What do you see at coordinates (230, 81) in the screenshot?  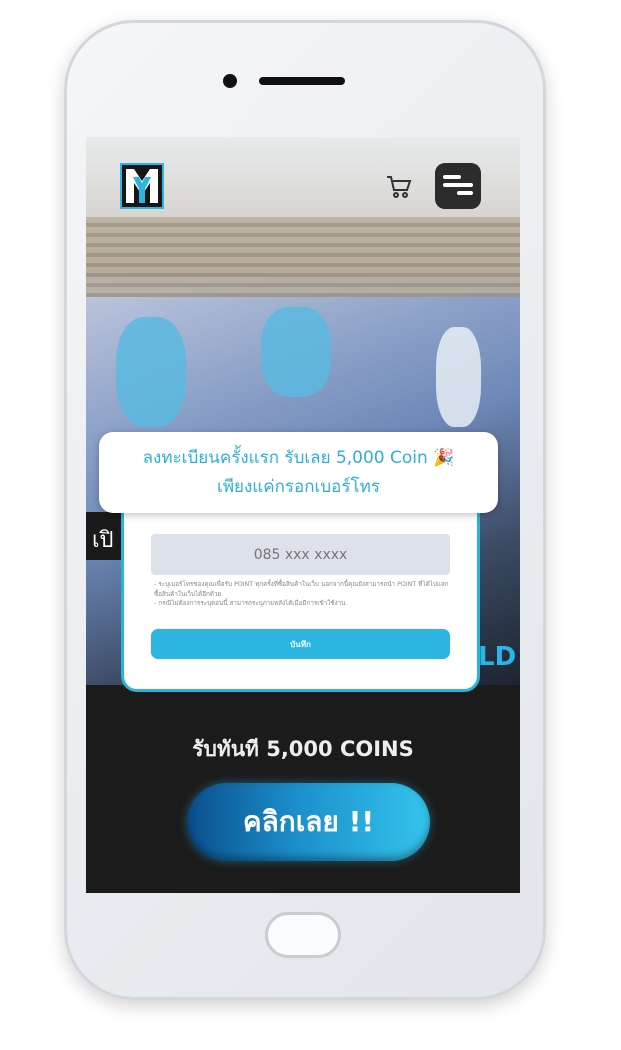 I see `front-camera` at bounding box center [230, 81].